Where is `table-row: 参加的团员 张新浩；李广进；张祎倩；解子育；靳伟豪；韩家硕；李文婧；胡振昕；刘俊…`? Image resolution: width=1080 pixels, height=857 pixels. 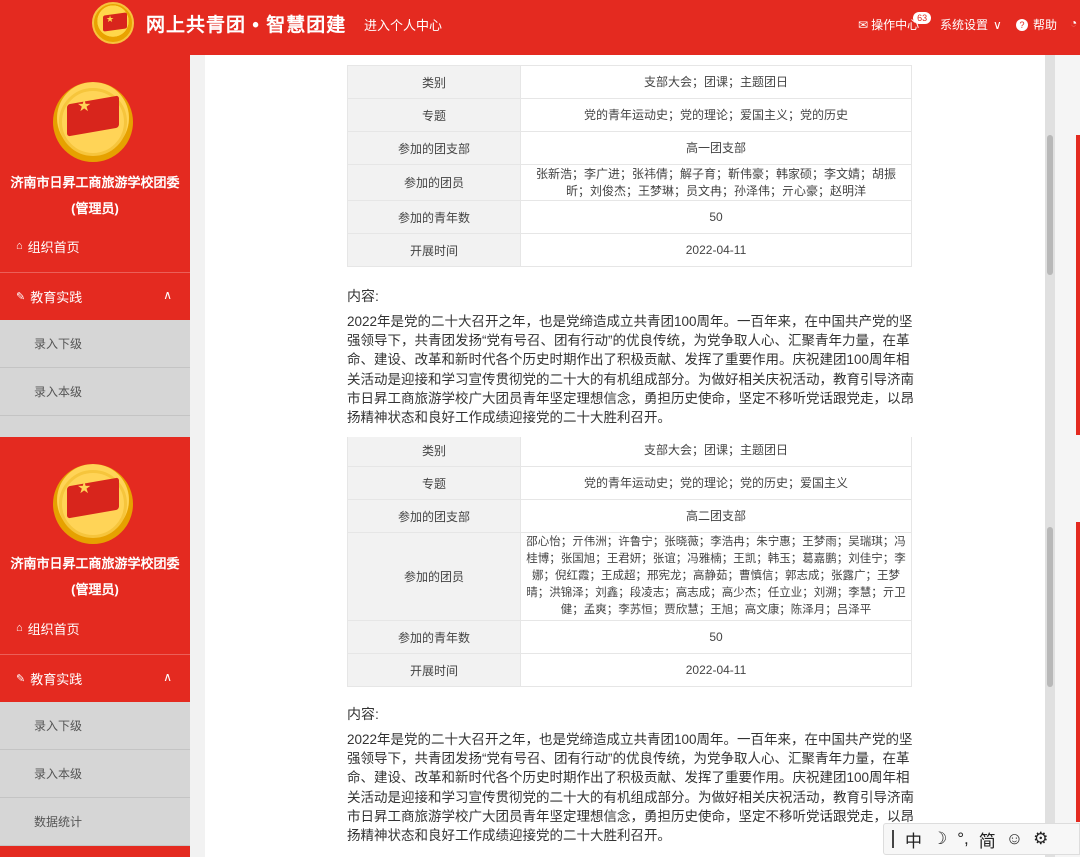
table-row: 参加的团员 张新浩；李广进；张祎倩；解子育；靳伟豪；韩家硕；李文婧；胡振昕；刘俊… is located at coordinates (629, 182).